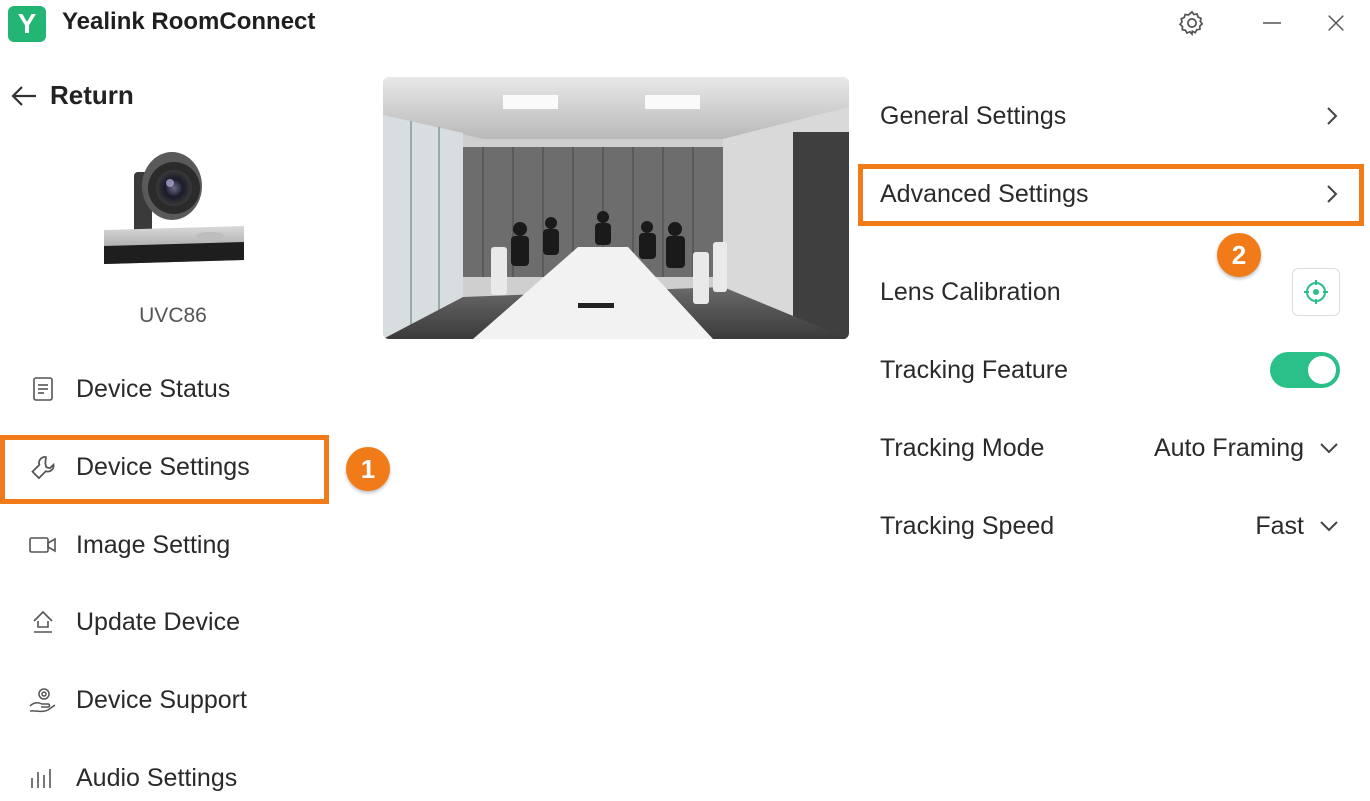 Image resolution: width=1370 pixels, height=801 pixels. I want to click on minimize-button, so click(1272, 23).